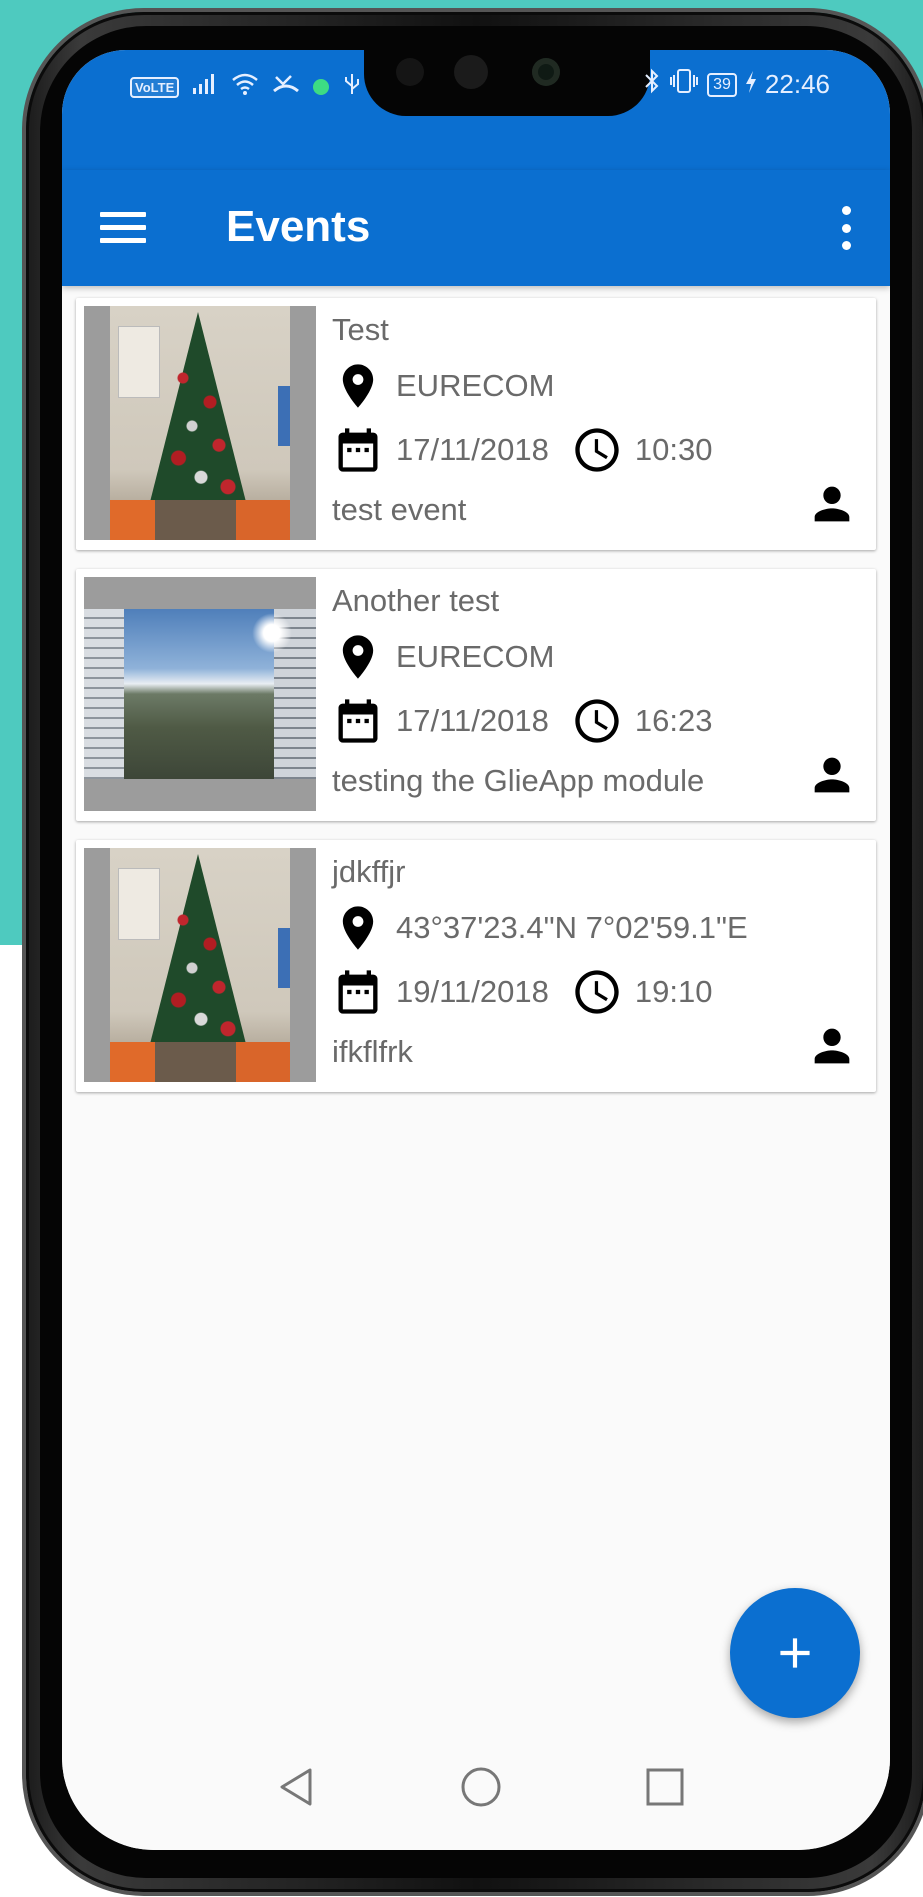  I want to click on app-bar: Events, so click(476, 228).